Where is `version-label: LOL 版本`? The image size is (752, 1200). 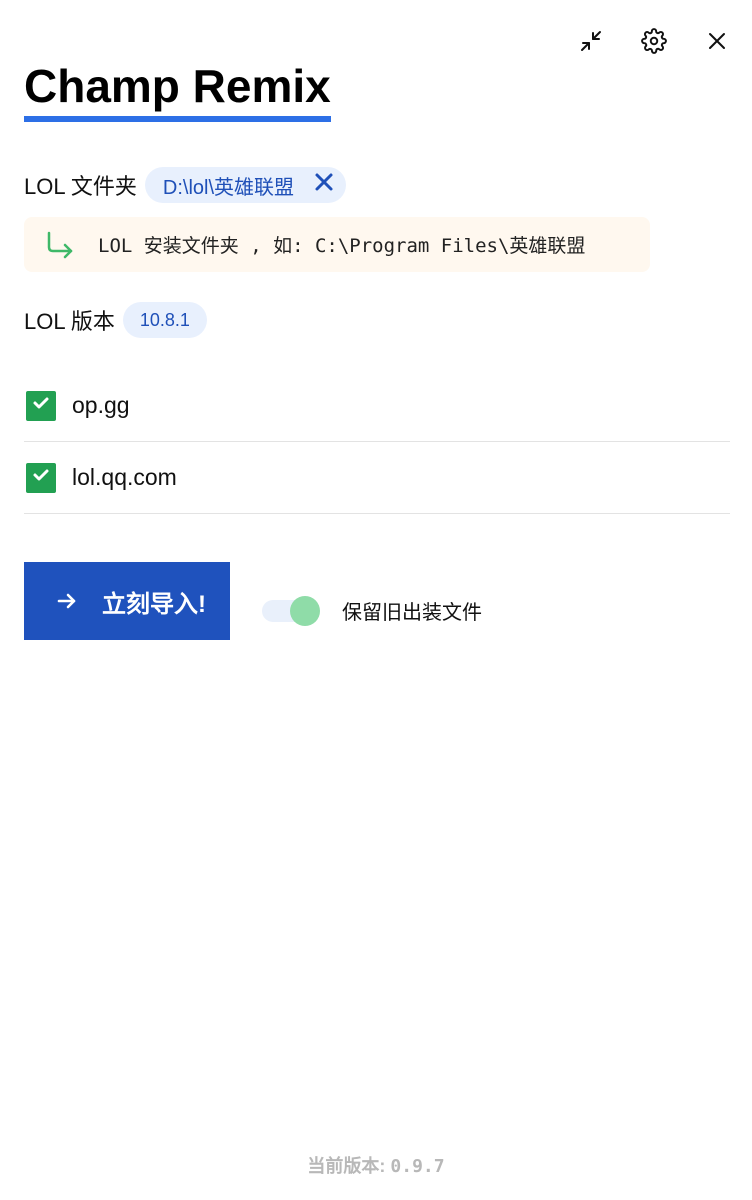
version-label: LOL 版本 is located at coordinates (69, 321).